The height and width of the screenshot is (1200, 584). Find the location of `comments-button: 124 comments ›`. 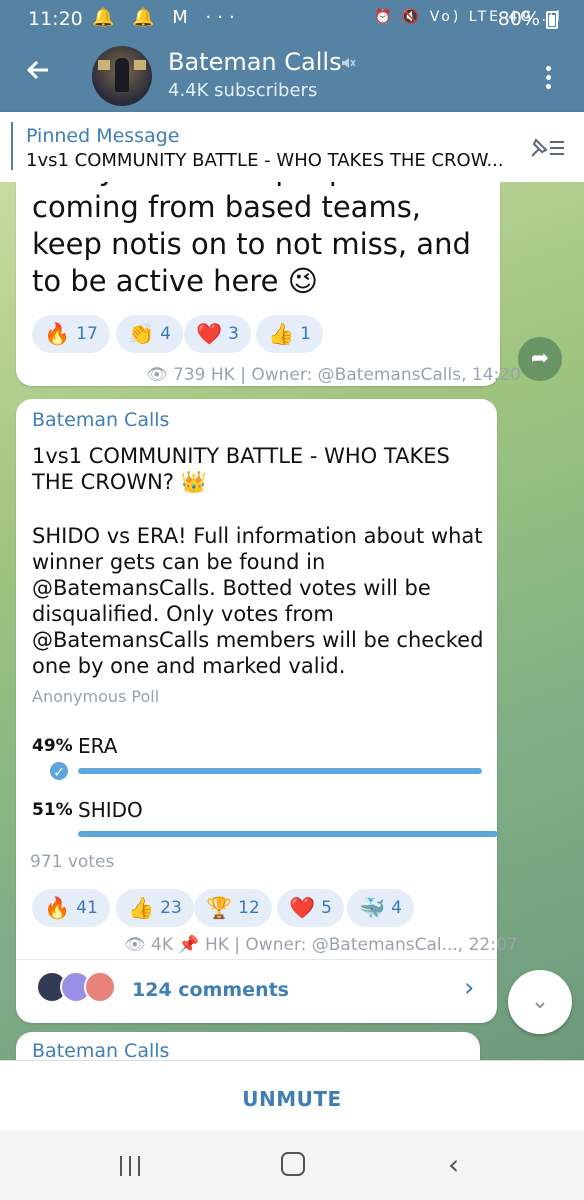

comments-button: 124 comments › is located at coordinates (256, 991).